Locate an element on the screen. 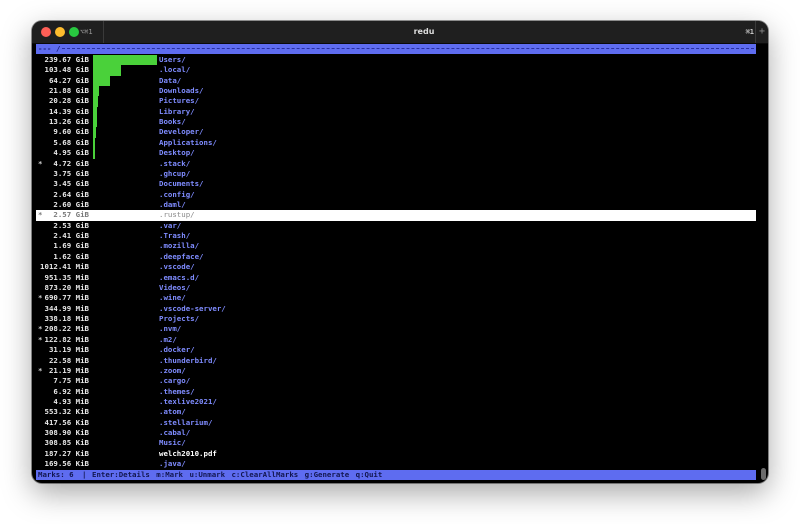 This screenshot has height=524, width=800. entry-size: 308.85 KiB is located at coordinates (67, 443).